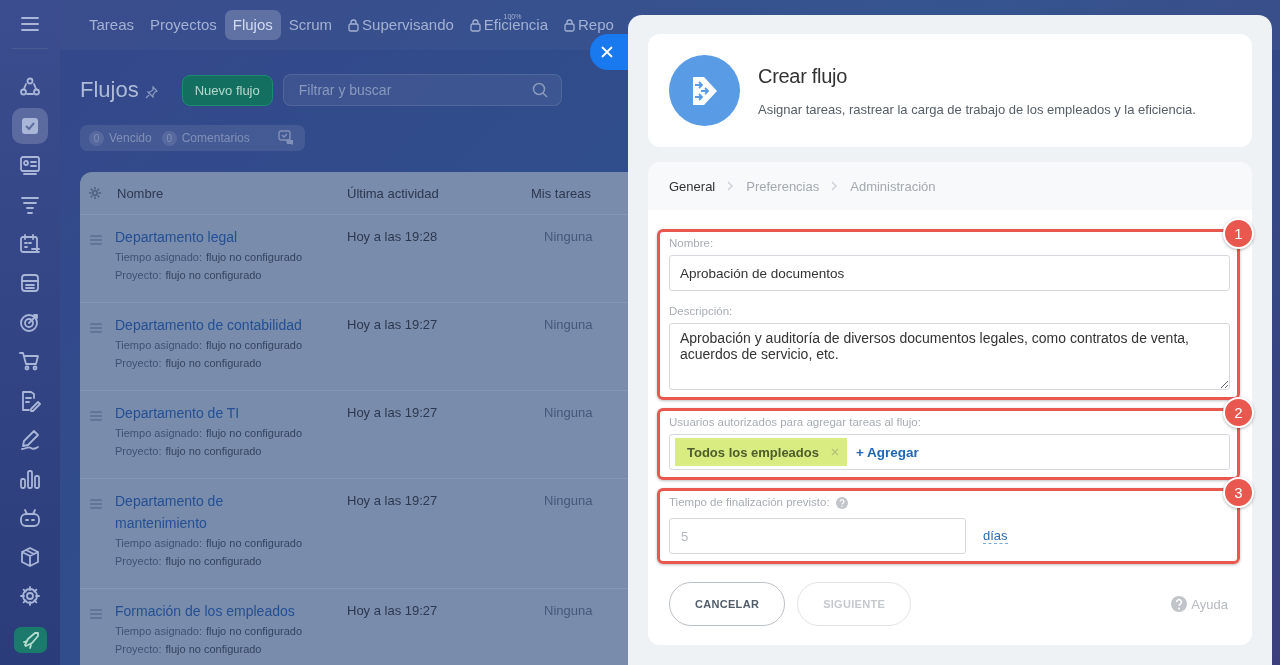  What do you see at coordinates (151, 92) in the screenshot?
I see `pin-icon` at bounding box center [151, 92].